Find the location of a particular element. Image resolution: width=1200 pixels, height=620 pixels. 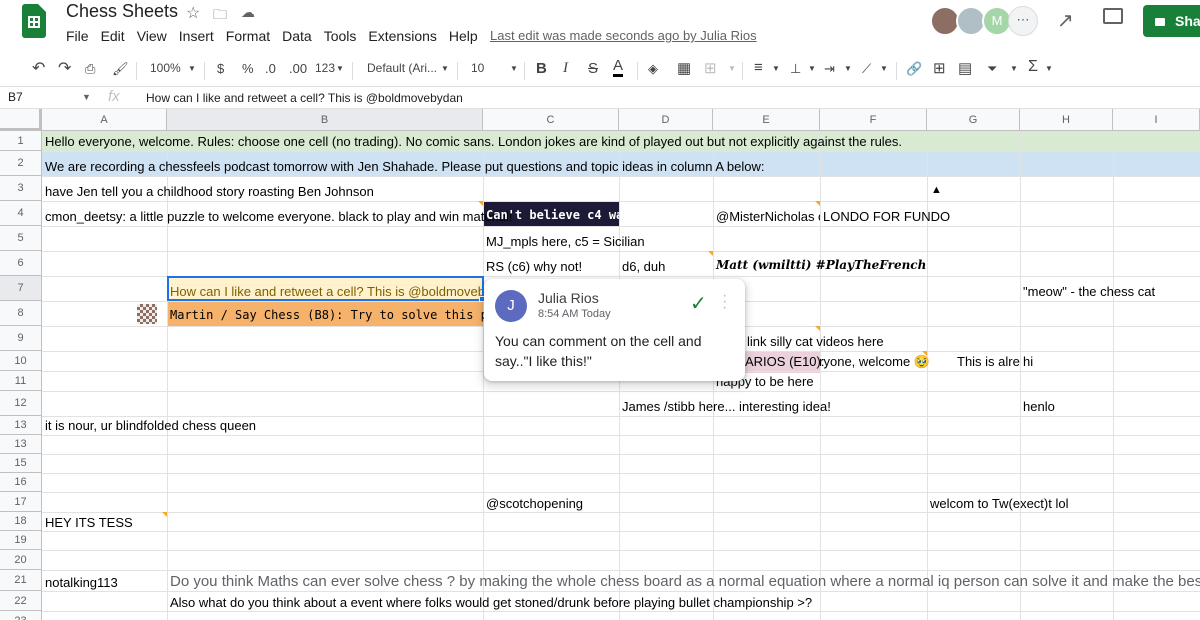

column-header-g: G is located at coordinates (973, 120).